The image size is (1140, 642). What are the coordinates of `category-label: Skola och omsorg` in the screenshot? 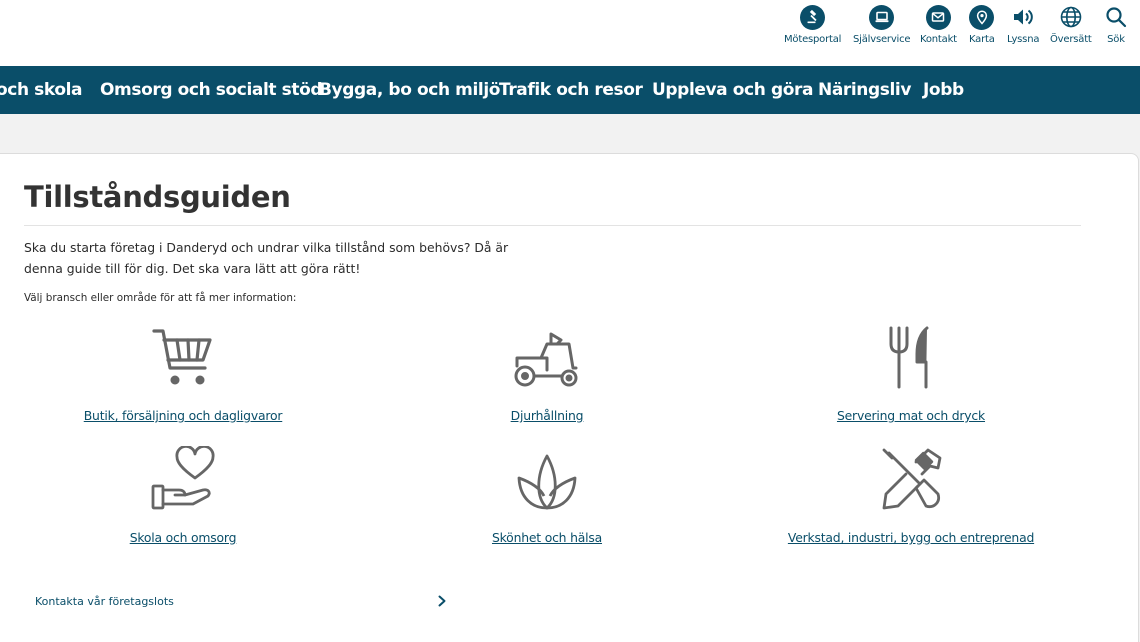 It's located at (183, 537).